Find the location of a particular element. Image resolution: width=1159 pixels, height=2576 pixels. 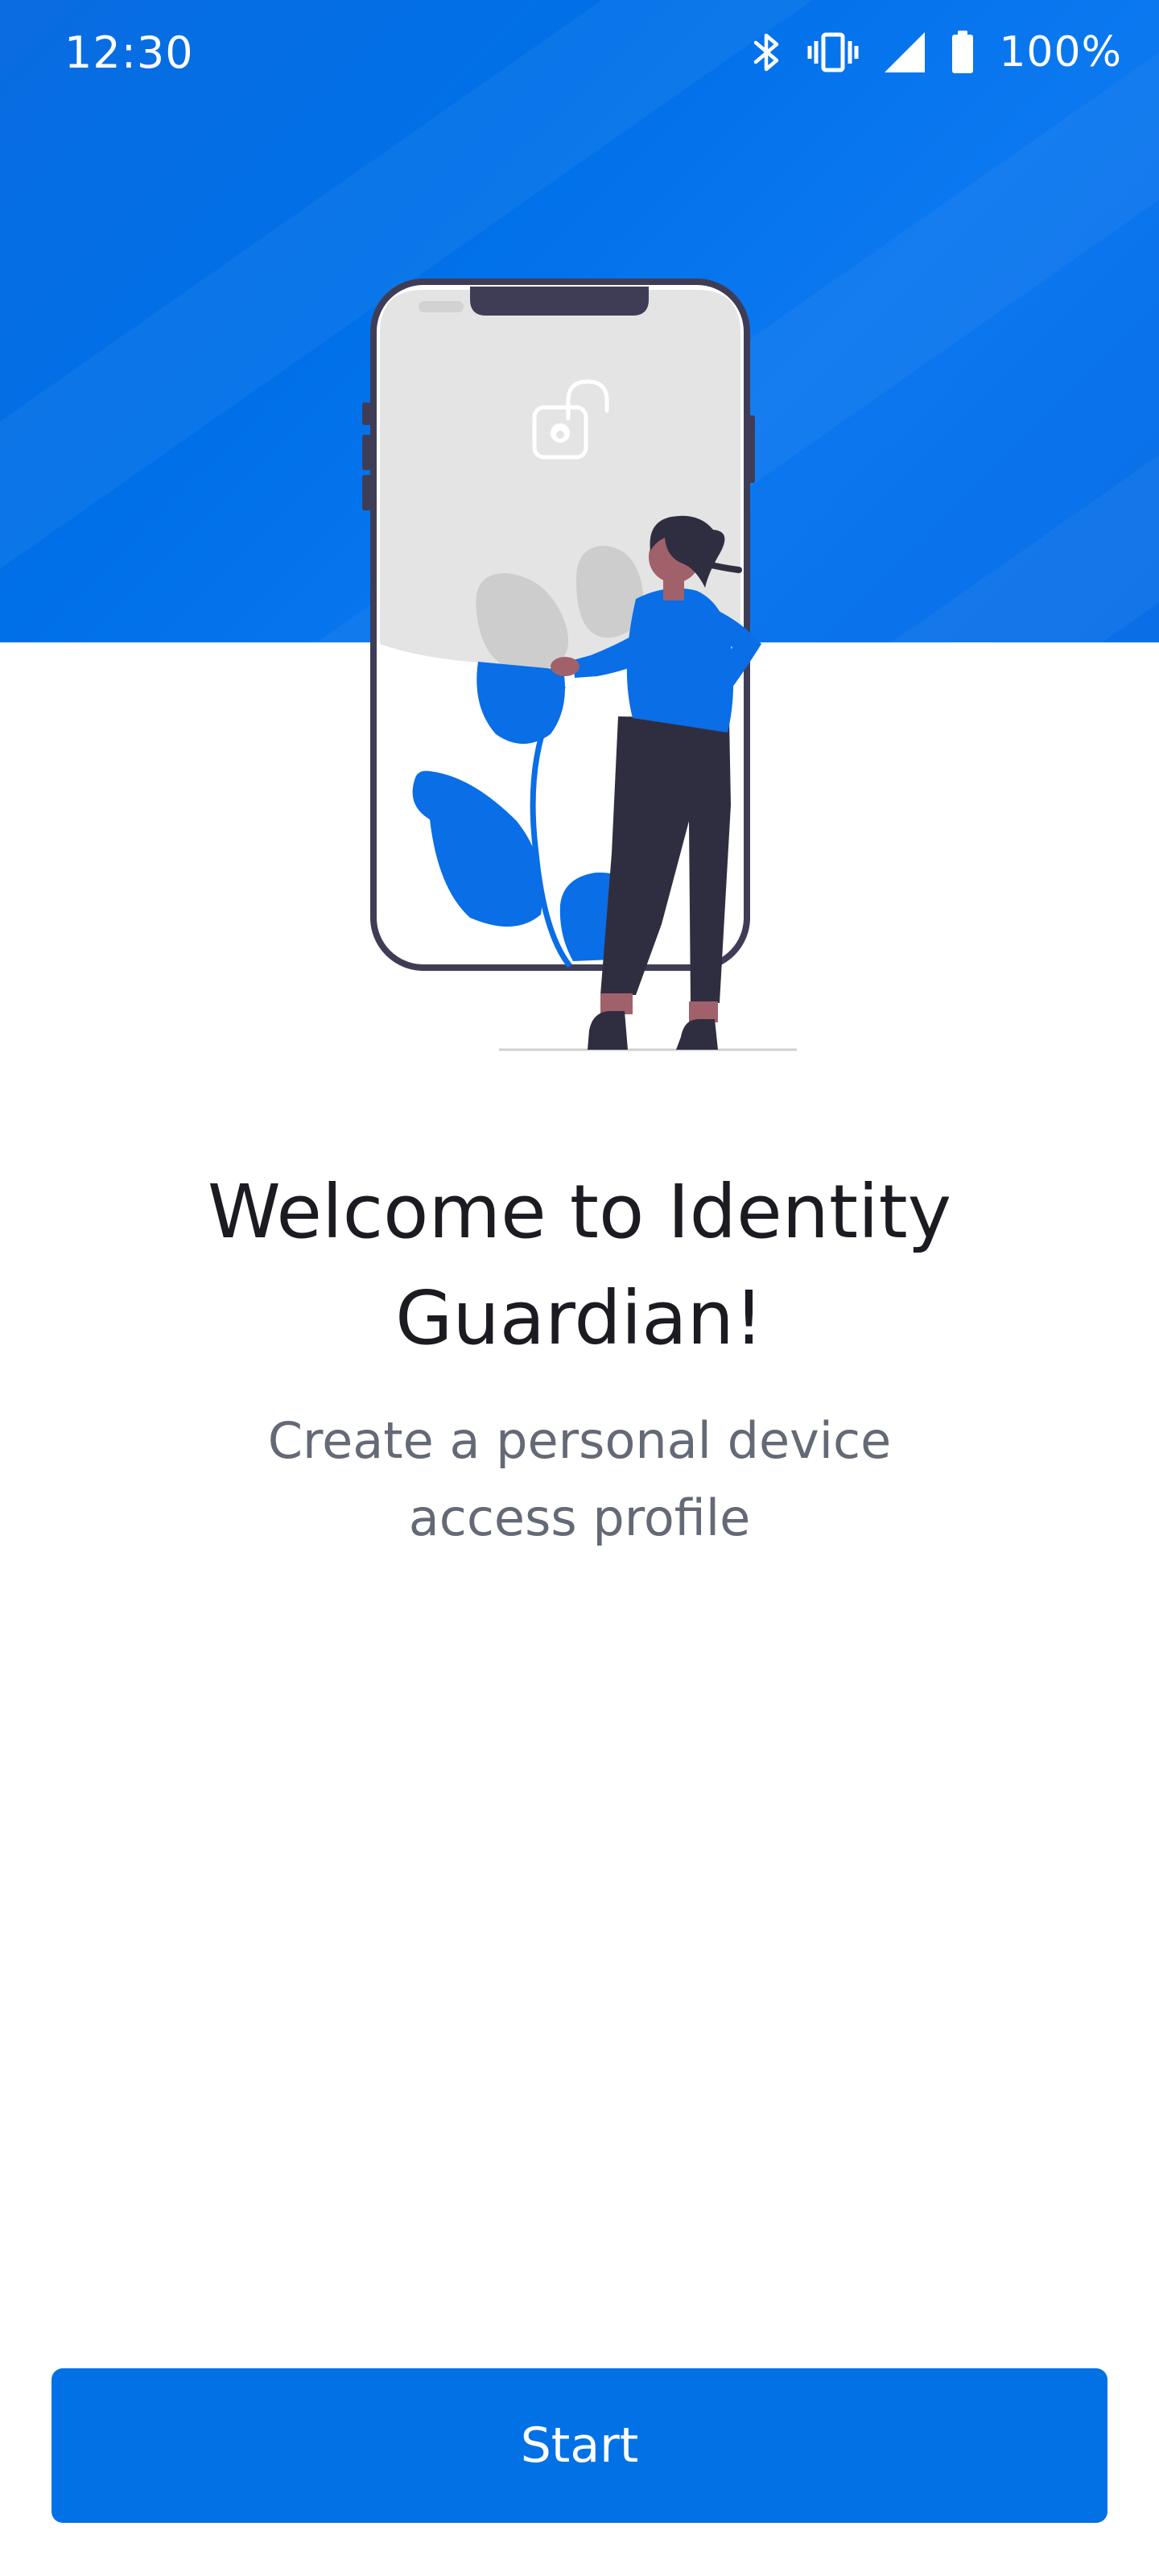

welcome-illustration is located at coordinates (579, 665).